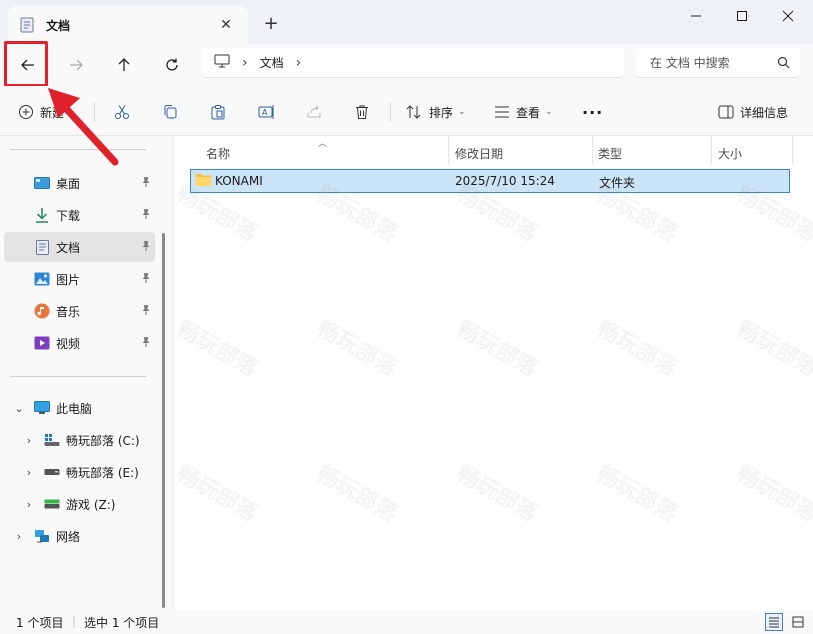 The height and width of the screenshot is (634, 813). Describe the element at coordinates (128, 25) in the screenshot. I see `tab-documents: 文档 ✕` at that location.